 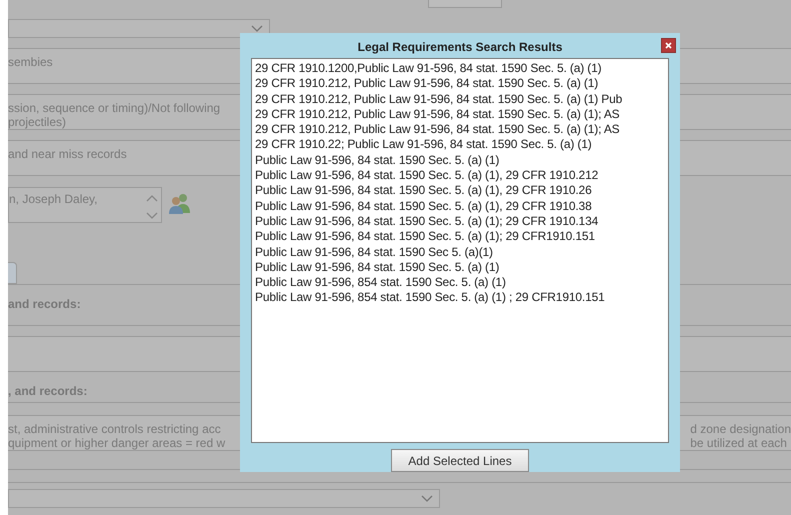 I want to click on field-text: ssion, sequence or timing)/Not following projectiles), so click(x=114, y=115).